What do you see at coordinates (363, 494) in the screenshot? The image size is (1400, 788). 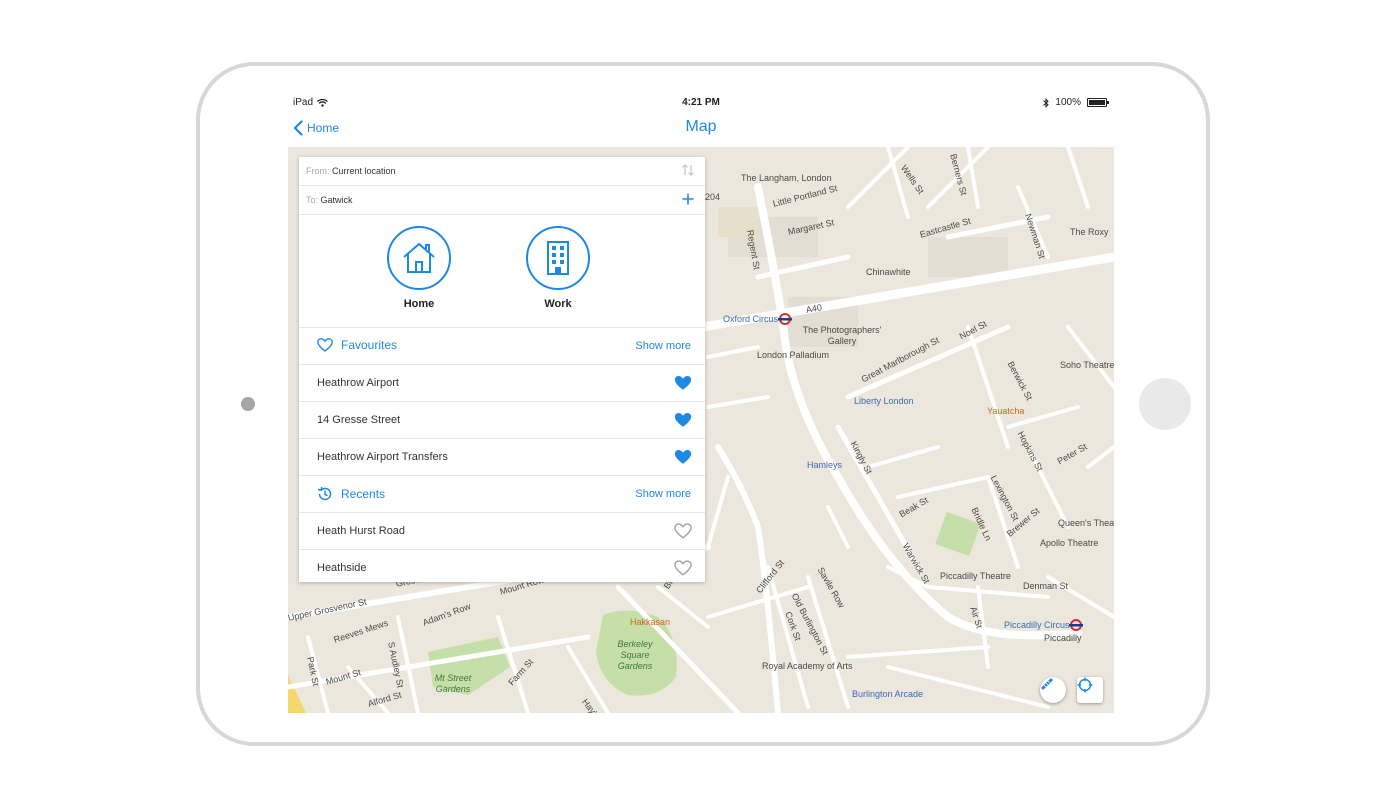 I see `recents-title: Recents` at bounding box center [363, 494].